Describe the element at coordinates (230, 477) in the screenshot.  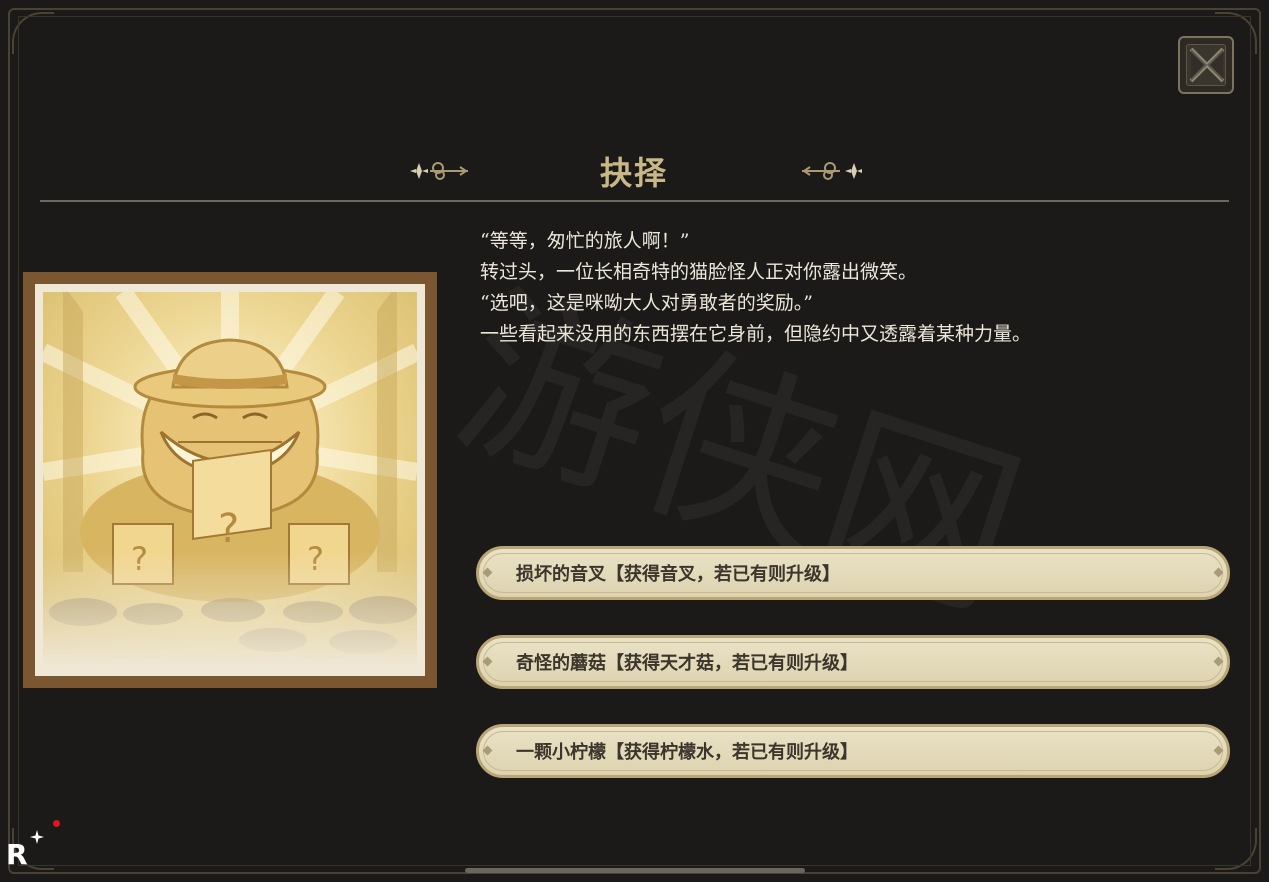
I see `cat-merchant-illustration: ? ? ?` at that location.